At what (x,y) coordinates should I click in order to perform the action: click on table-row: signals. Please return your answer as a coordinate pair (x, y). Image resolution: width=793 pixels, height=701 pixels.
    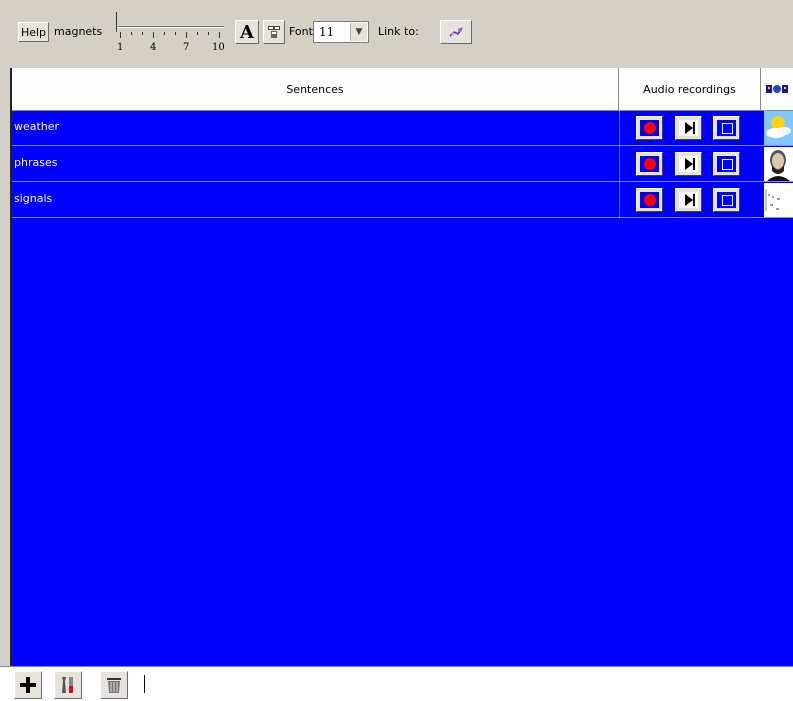
    Looking at the image, I should click on (402, 200).